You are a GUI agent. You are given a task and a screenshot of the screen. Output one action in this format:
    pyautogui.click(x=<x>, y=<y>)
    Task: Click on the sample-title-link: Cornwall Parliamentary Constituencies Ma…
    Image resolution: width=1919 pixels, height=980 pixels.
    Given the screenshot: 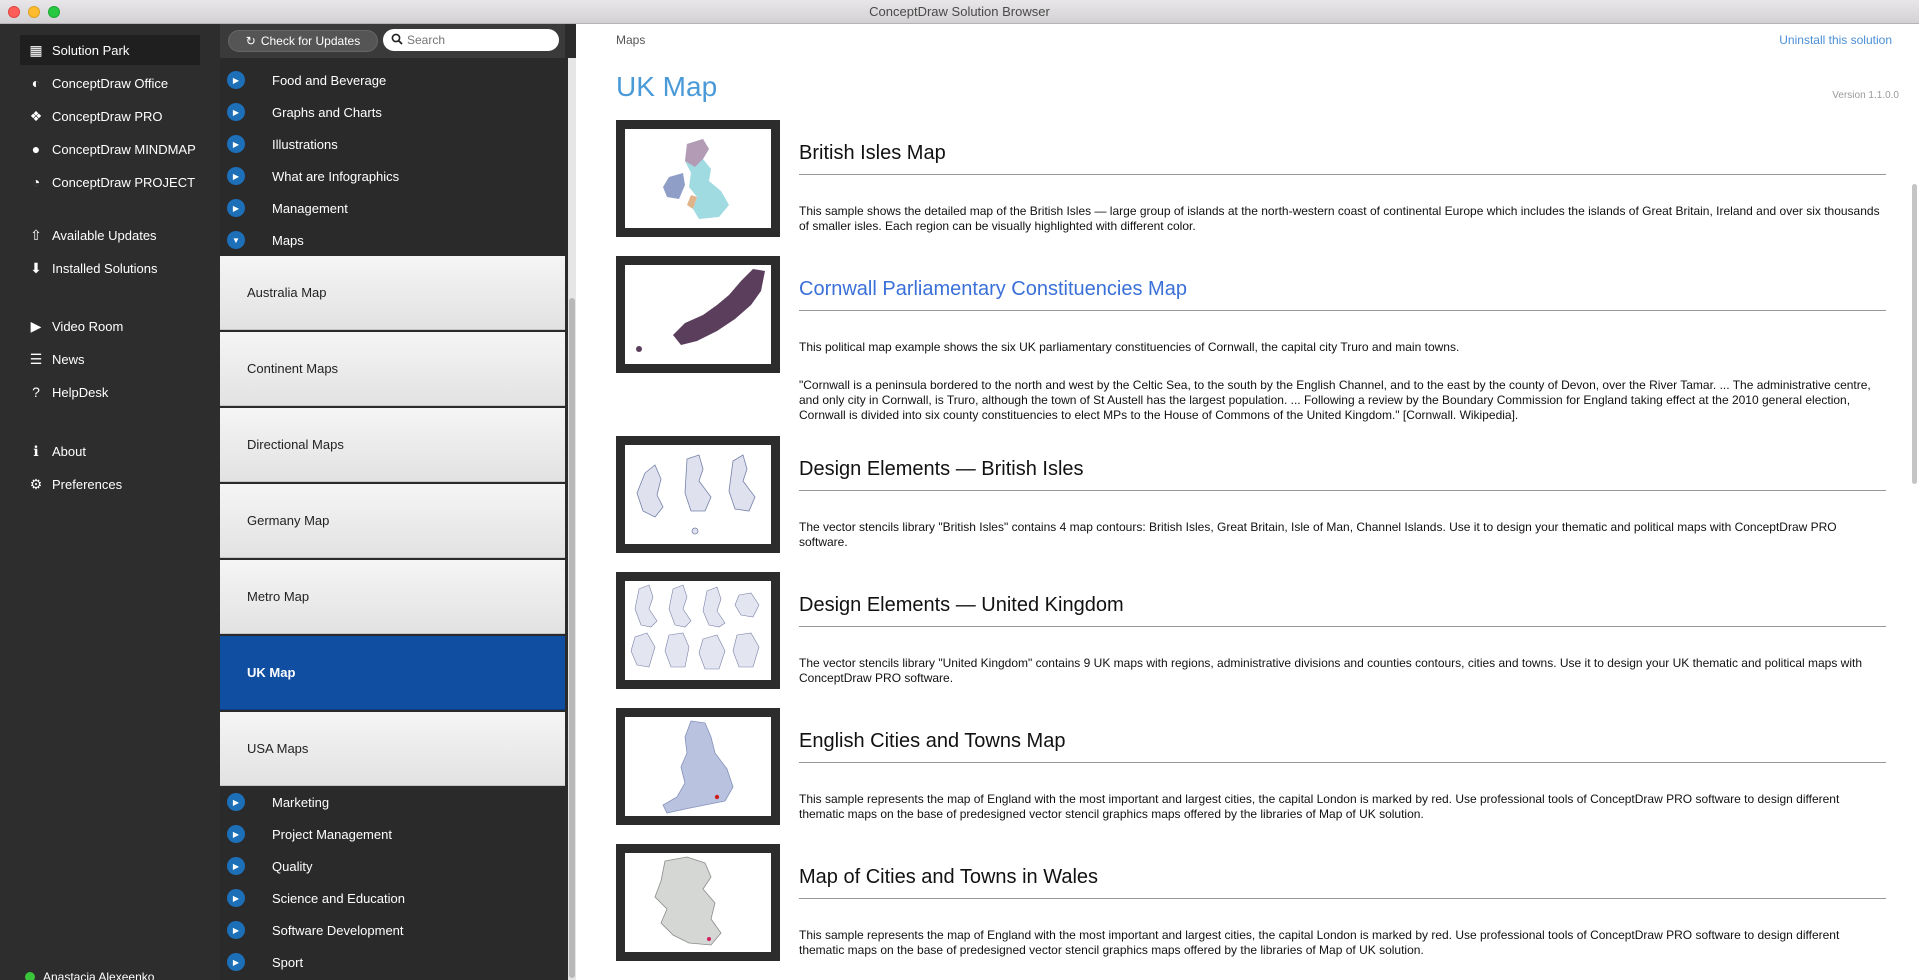 What is the action you would take?
    pyautogui.click(x=993, y=289)
    